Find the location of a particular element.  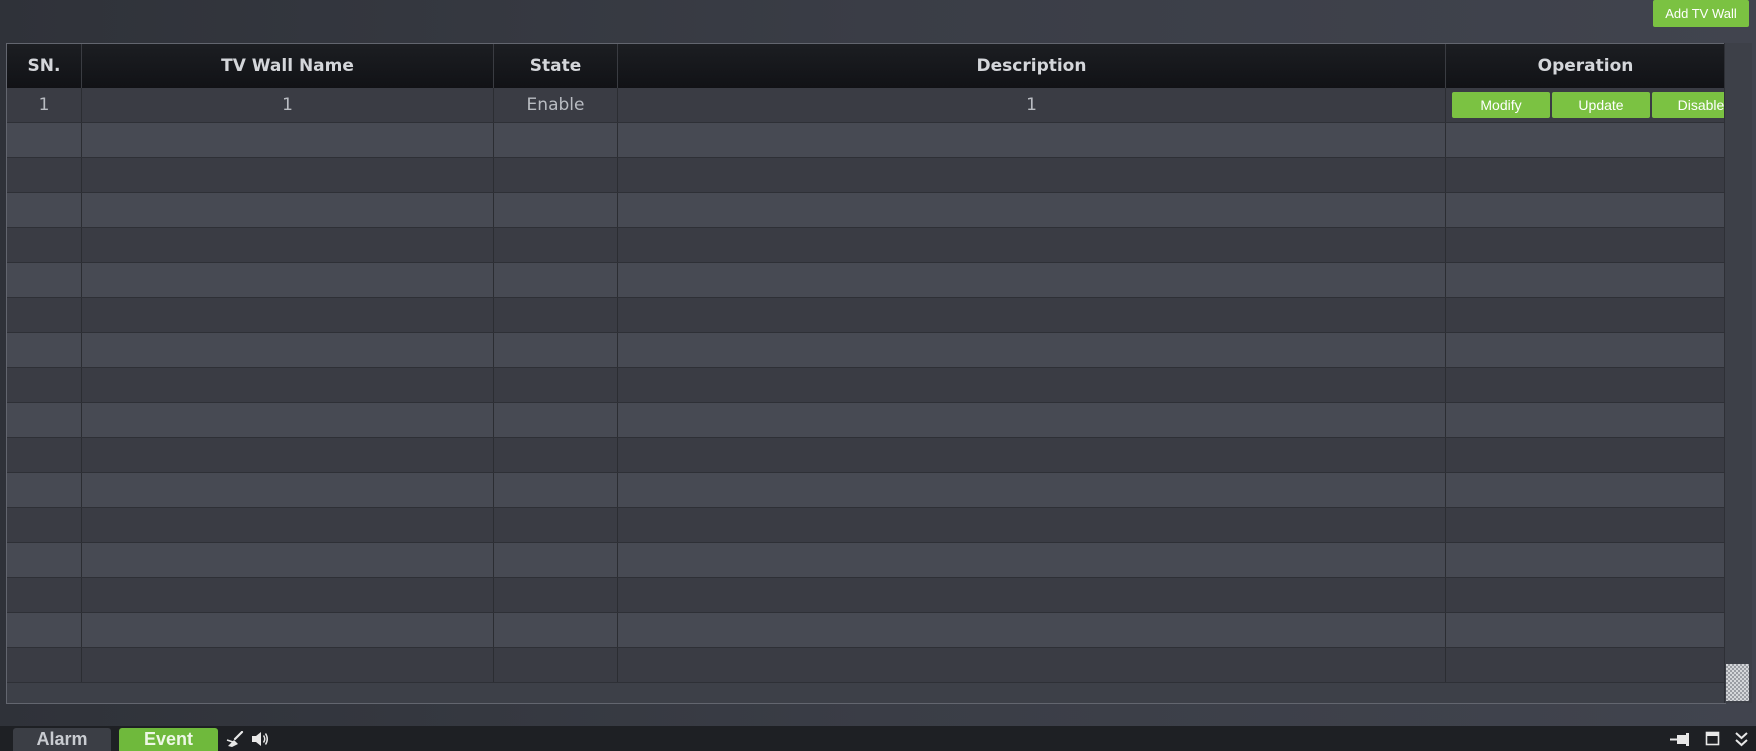

cell-sn: 1 is located at coordinates (44, 105).